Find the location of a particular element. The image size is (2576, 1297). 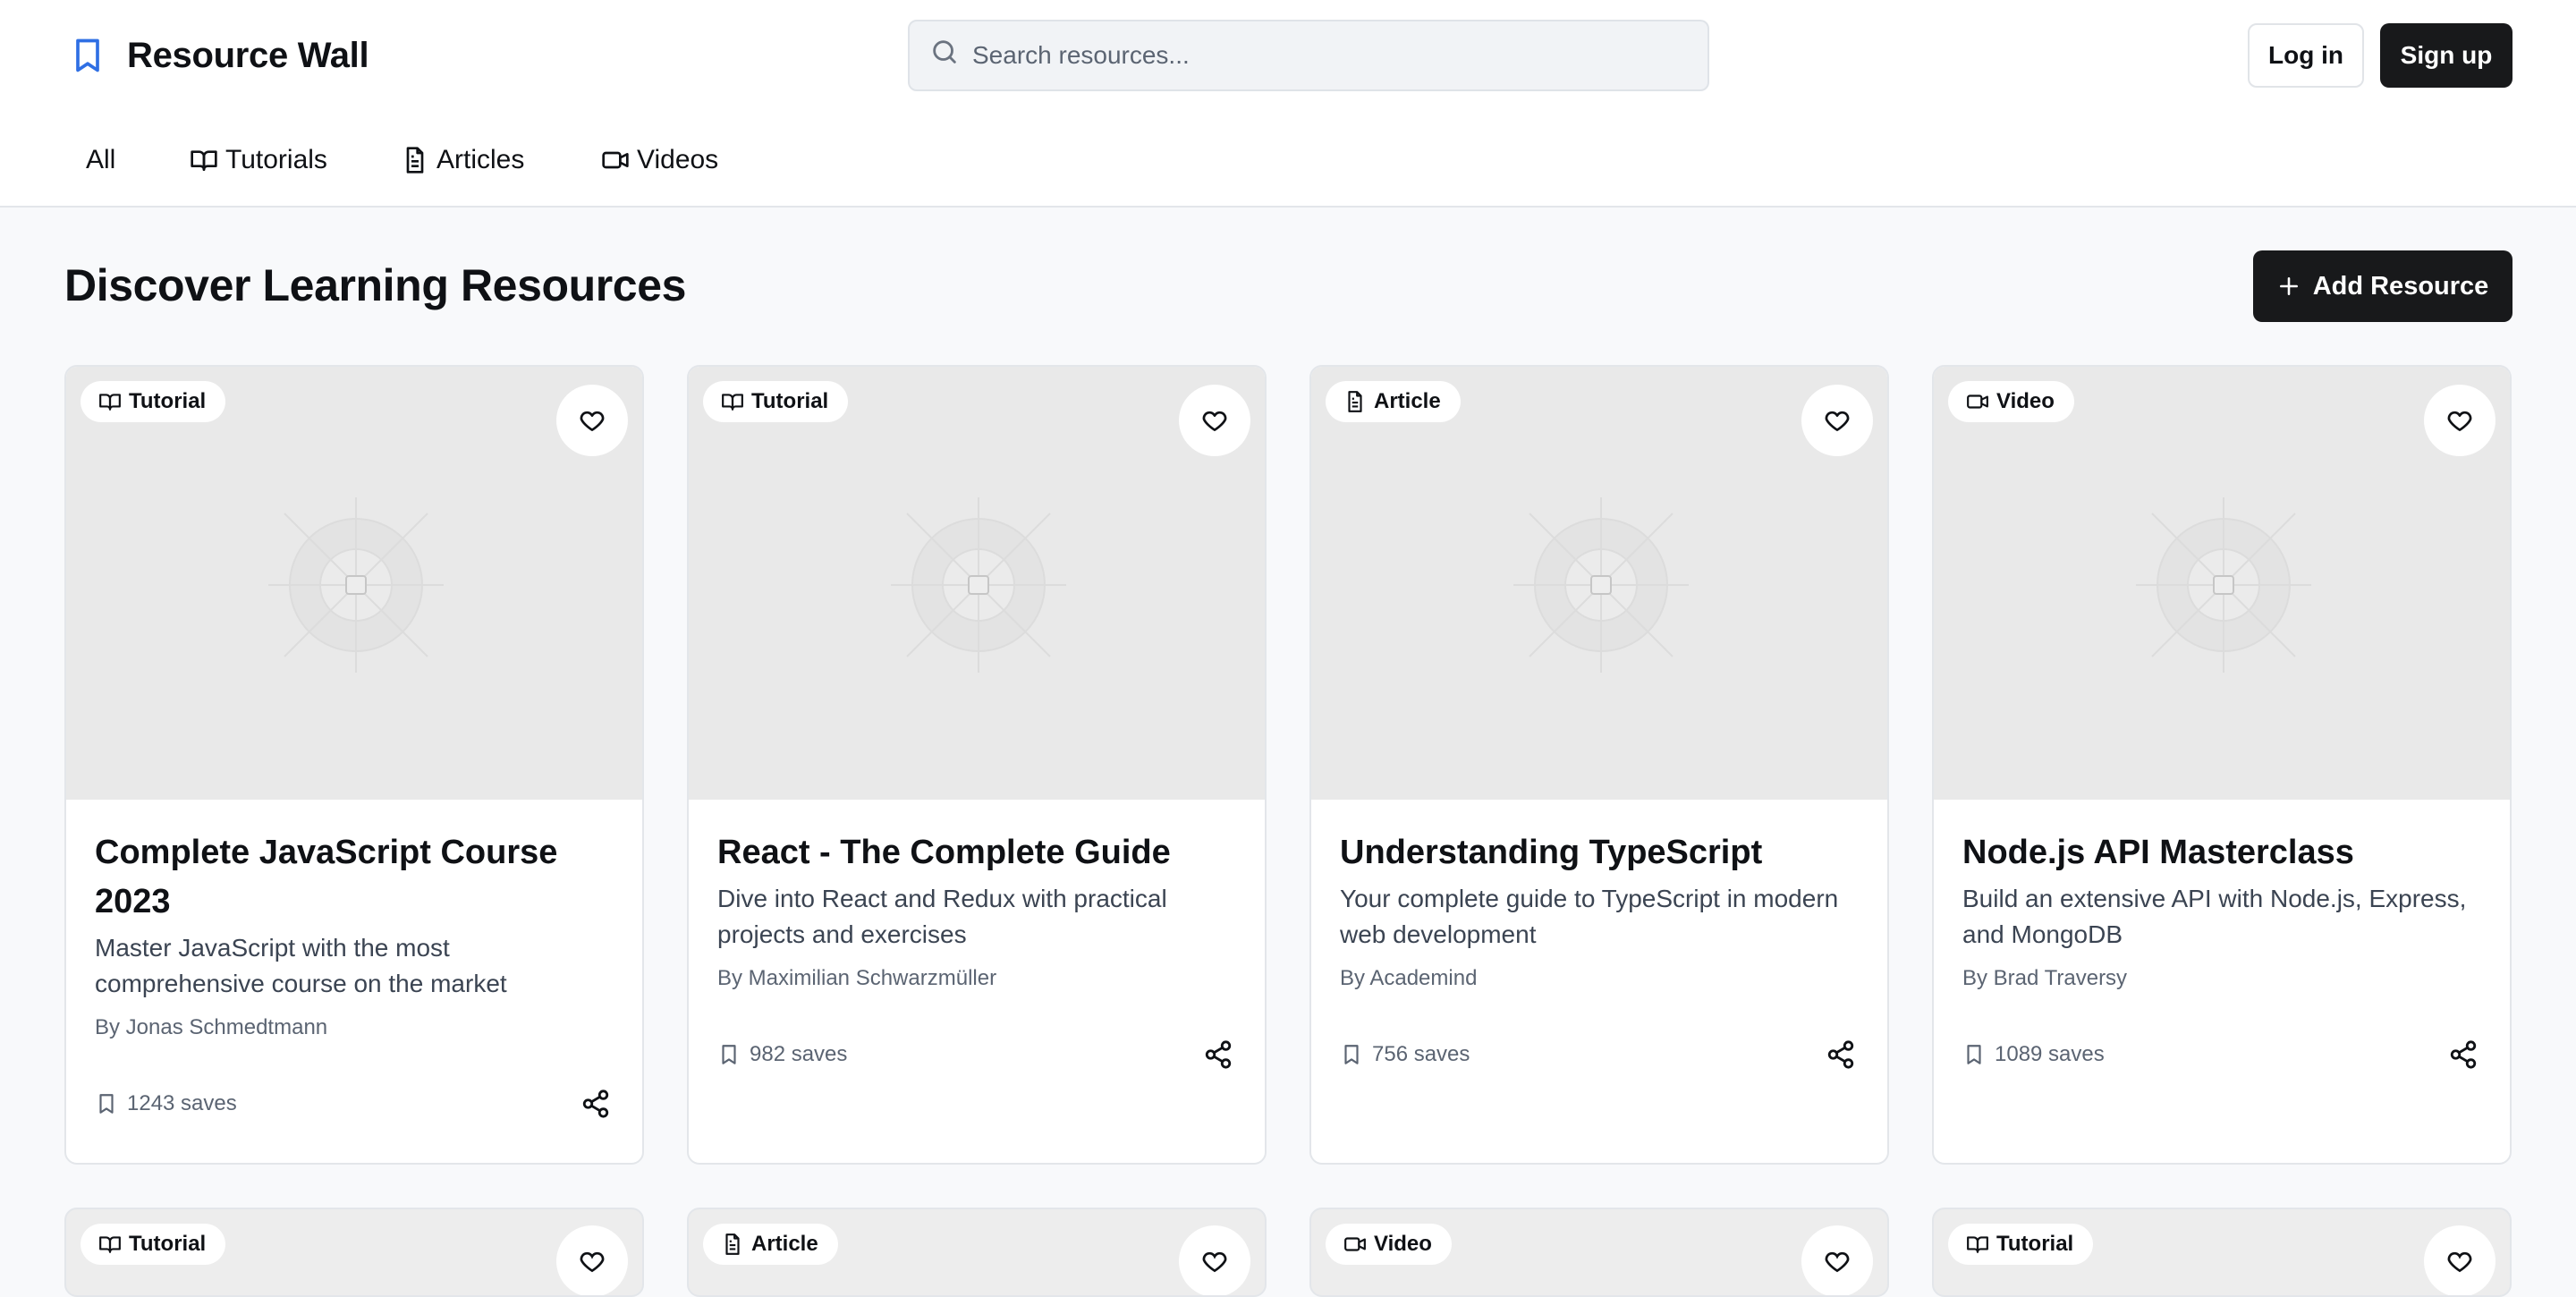

category-nav: All Tutorials Articles Videos is located at coordinates (1288, 159).